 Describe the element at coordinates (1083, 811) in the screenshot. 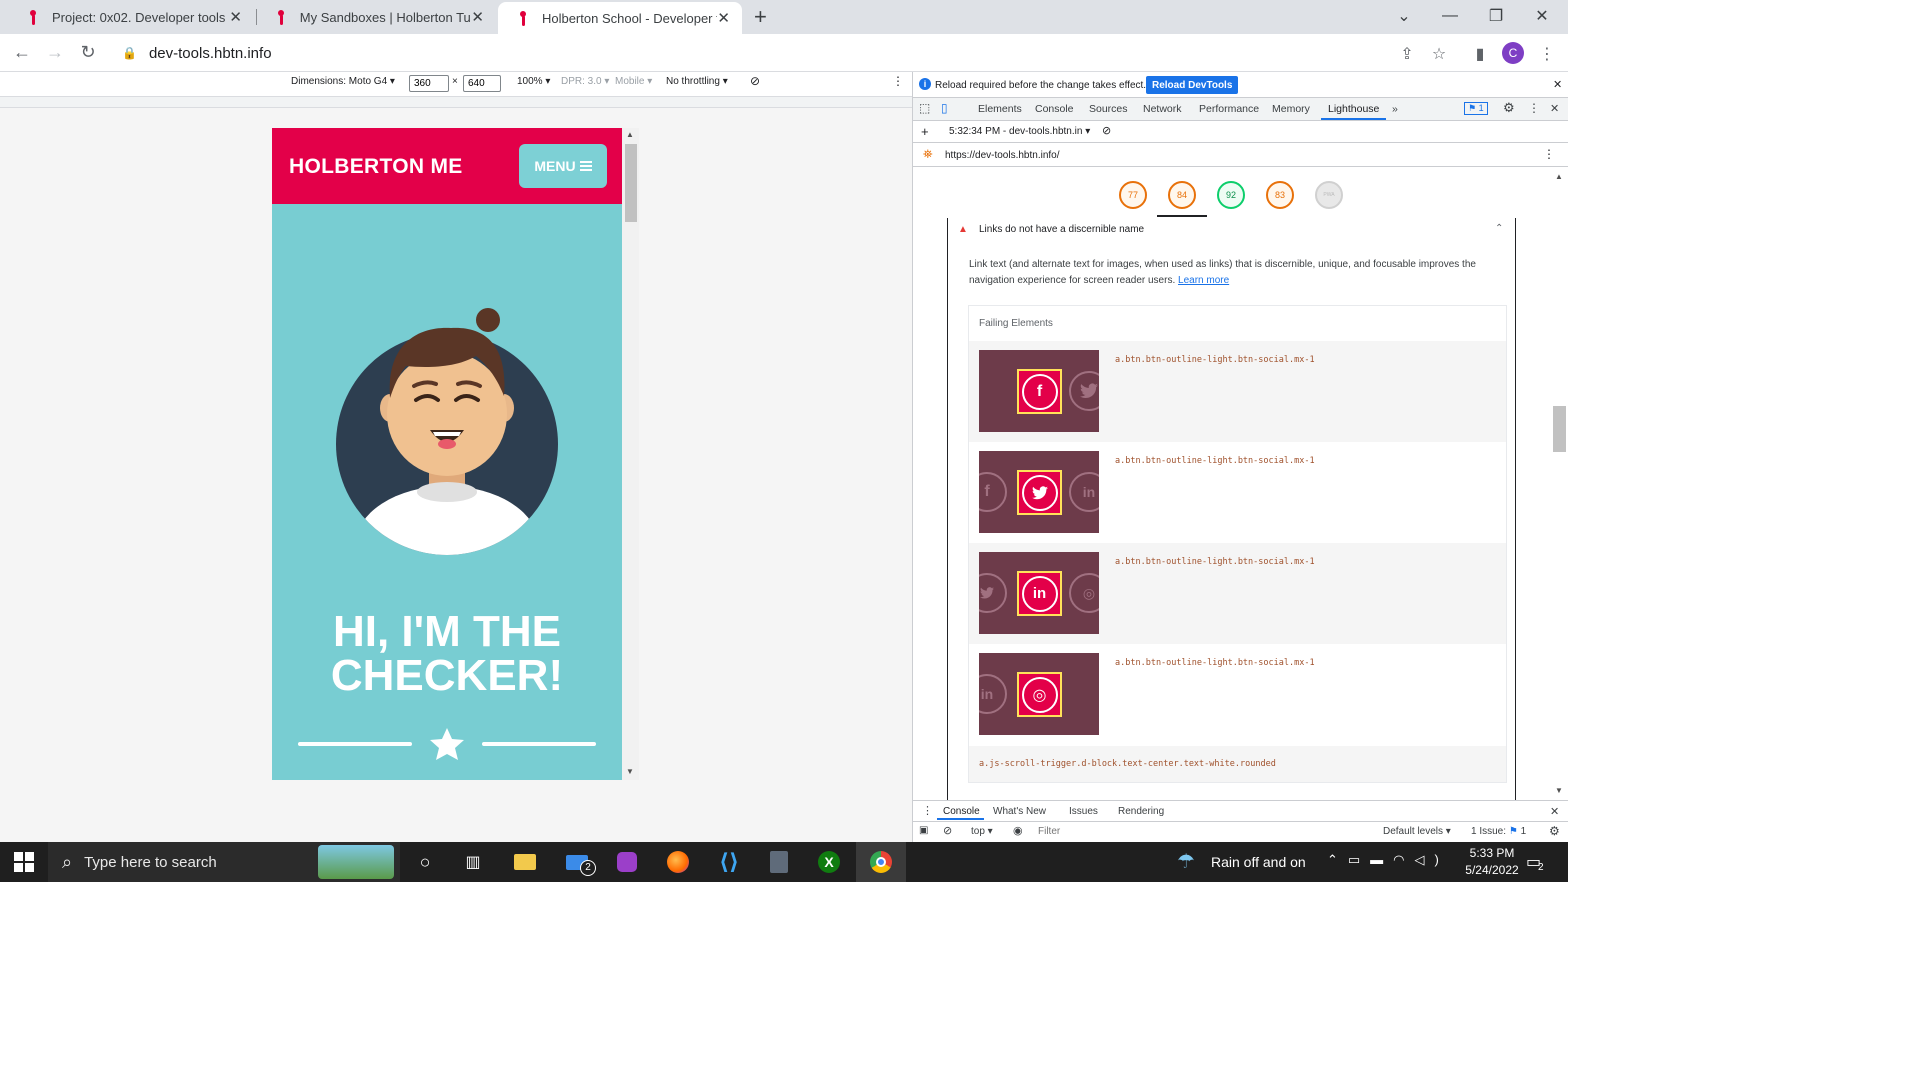

I see `drawer-tab-issues: Issues` at that location.